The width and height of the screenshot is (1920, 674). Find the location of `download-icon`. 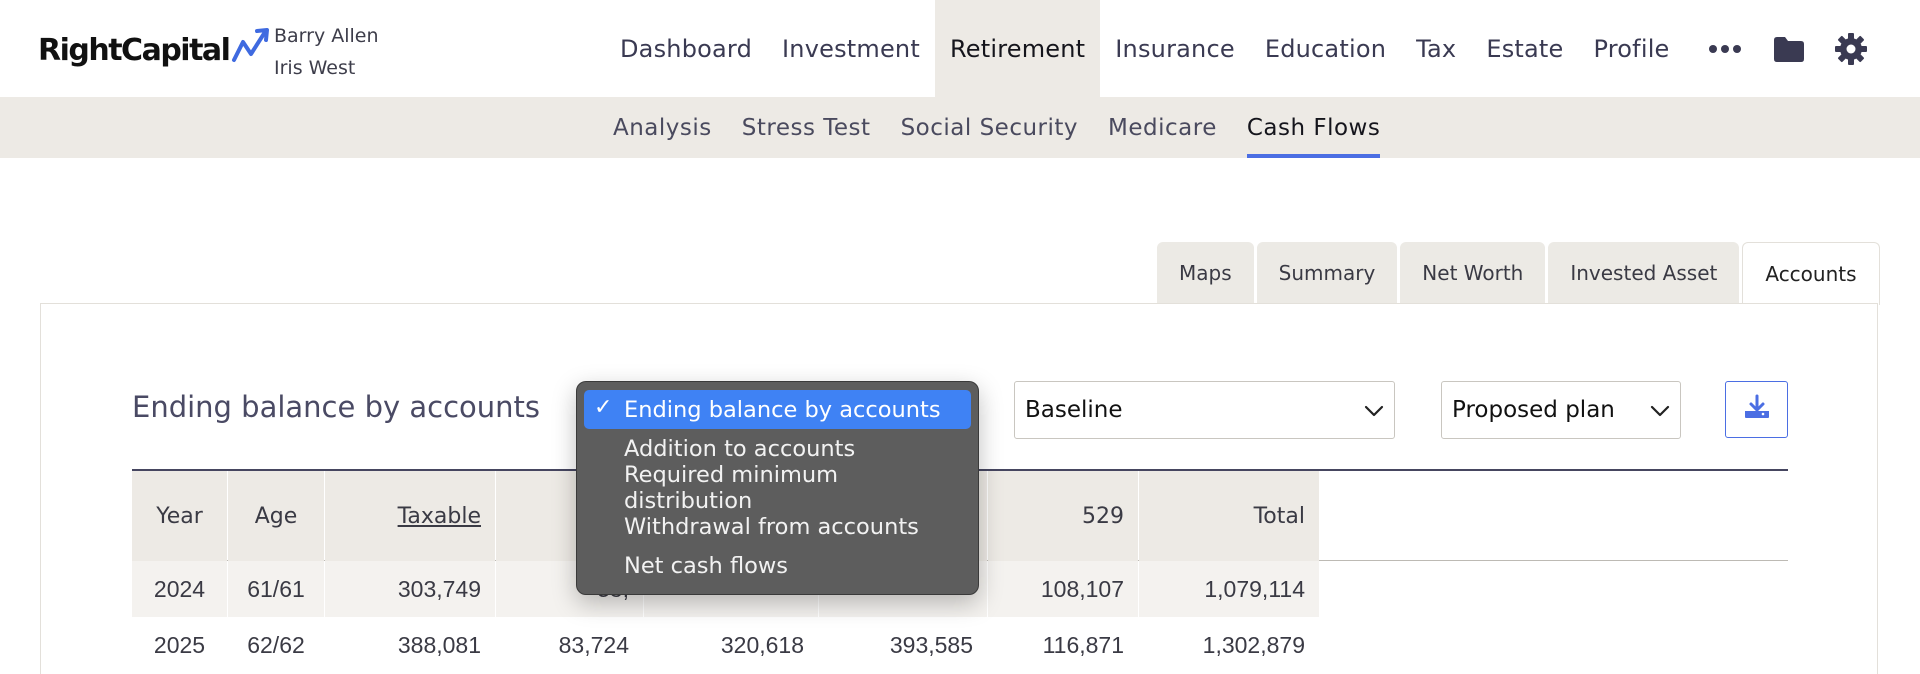

download-icon is located at coordinates (1757, 409).